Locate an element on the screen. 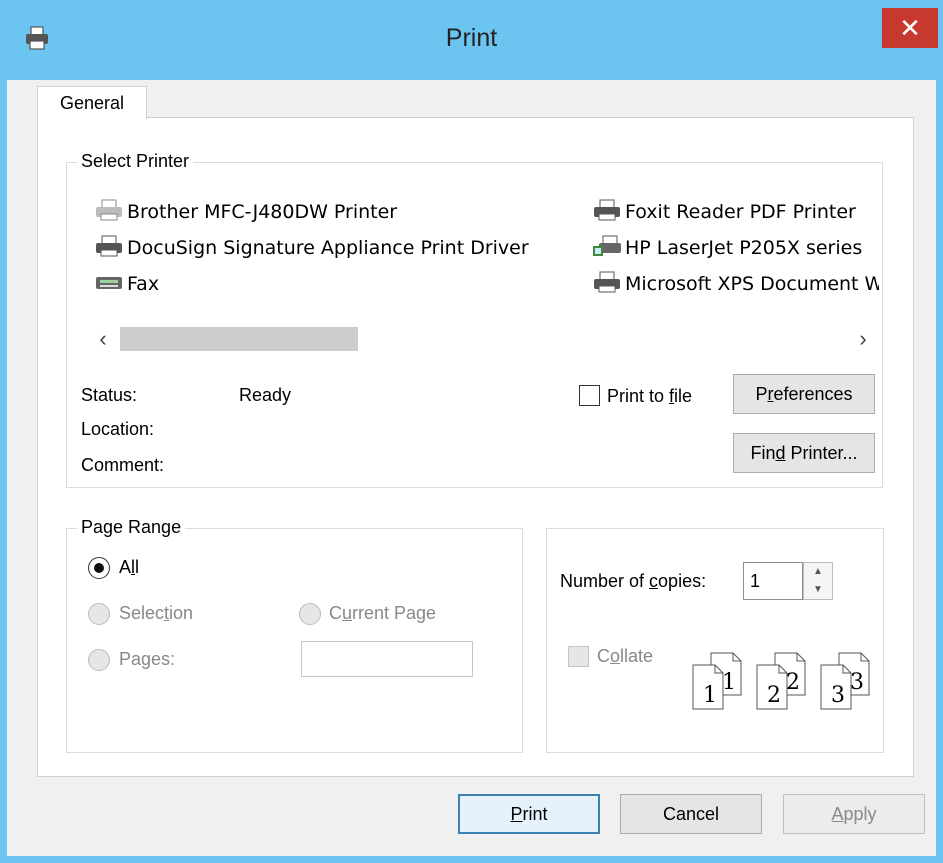 Image resolution: width=943 pixels, height=863 pixels. selection-label: Selection is located at coordinates (156, 613).